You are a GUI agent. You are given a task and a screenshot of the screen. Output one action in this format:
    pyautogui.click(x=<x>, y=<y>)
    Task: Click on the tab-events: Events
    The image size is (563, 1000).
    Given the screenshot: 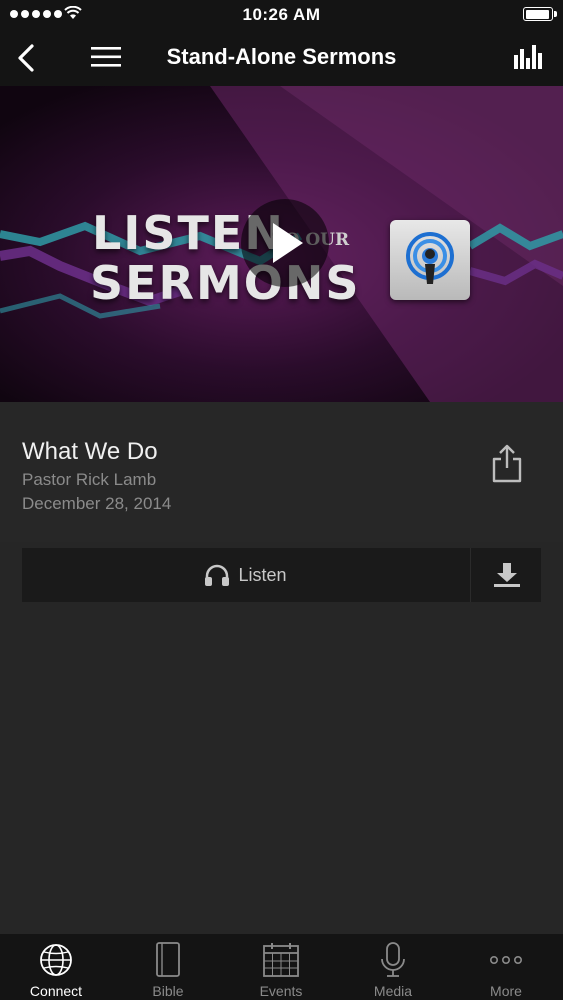 What is the action you would take?
    pyautogui.click(x=281, y=967)
    